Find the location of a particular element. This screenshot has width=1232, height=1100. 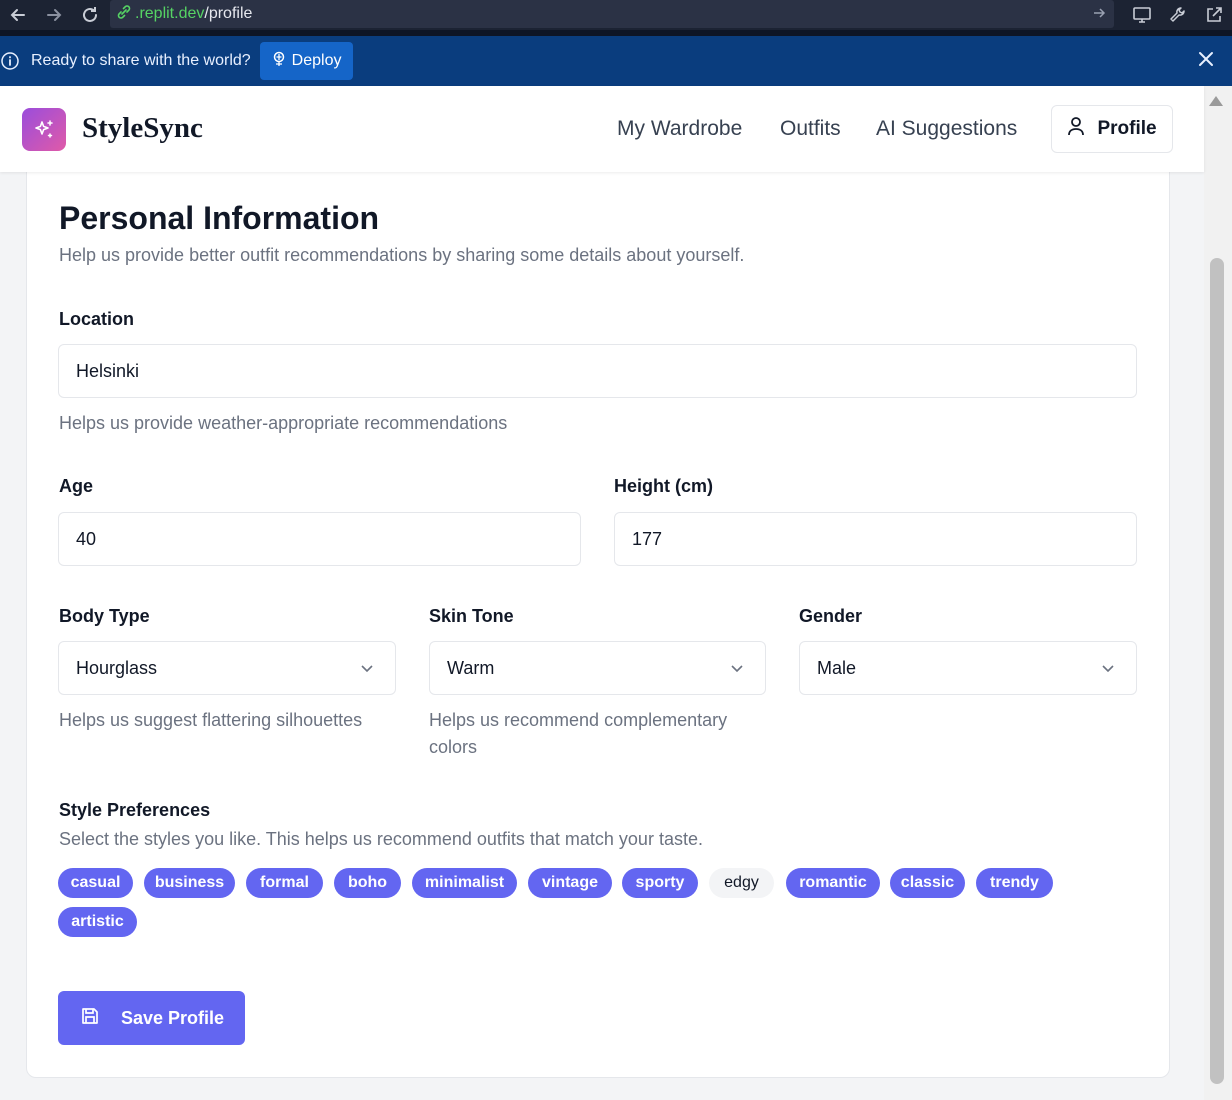

style-tag: casual is located at coordinates (95, 883).